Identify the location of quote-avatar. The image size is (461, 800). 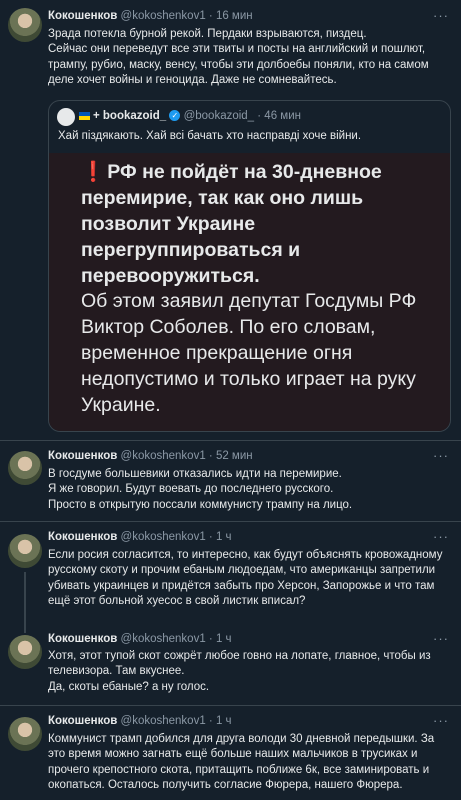
(66, 117).